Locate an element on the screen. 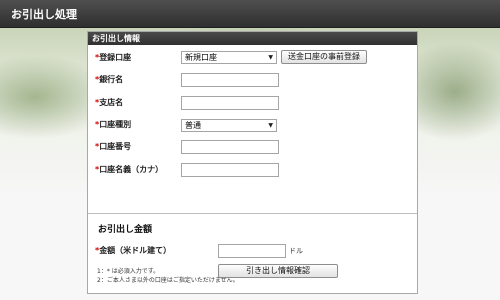 Image resolution: width=500 pixels, height=300 pixels. title-bar: お引出し処理 is located at coordinates (250, 14).